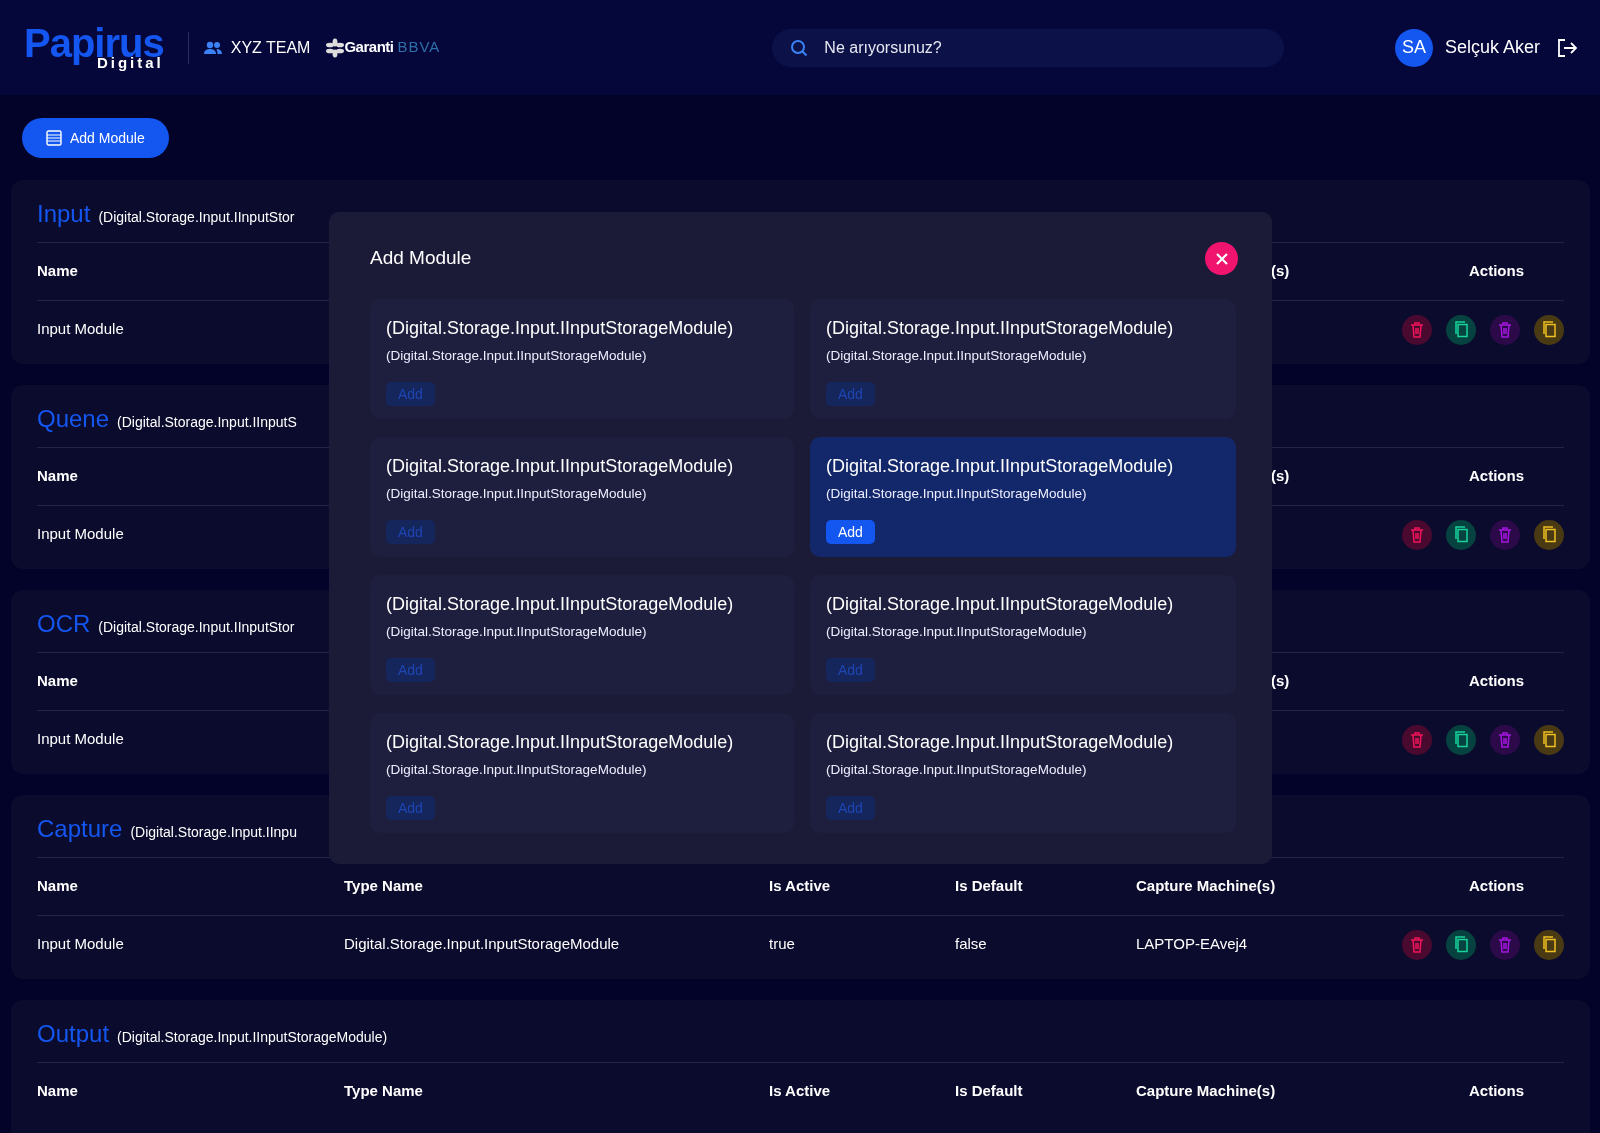 This screenshot has height=1133, width=1600. I want to click on flower-icon, so click(335, 47).